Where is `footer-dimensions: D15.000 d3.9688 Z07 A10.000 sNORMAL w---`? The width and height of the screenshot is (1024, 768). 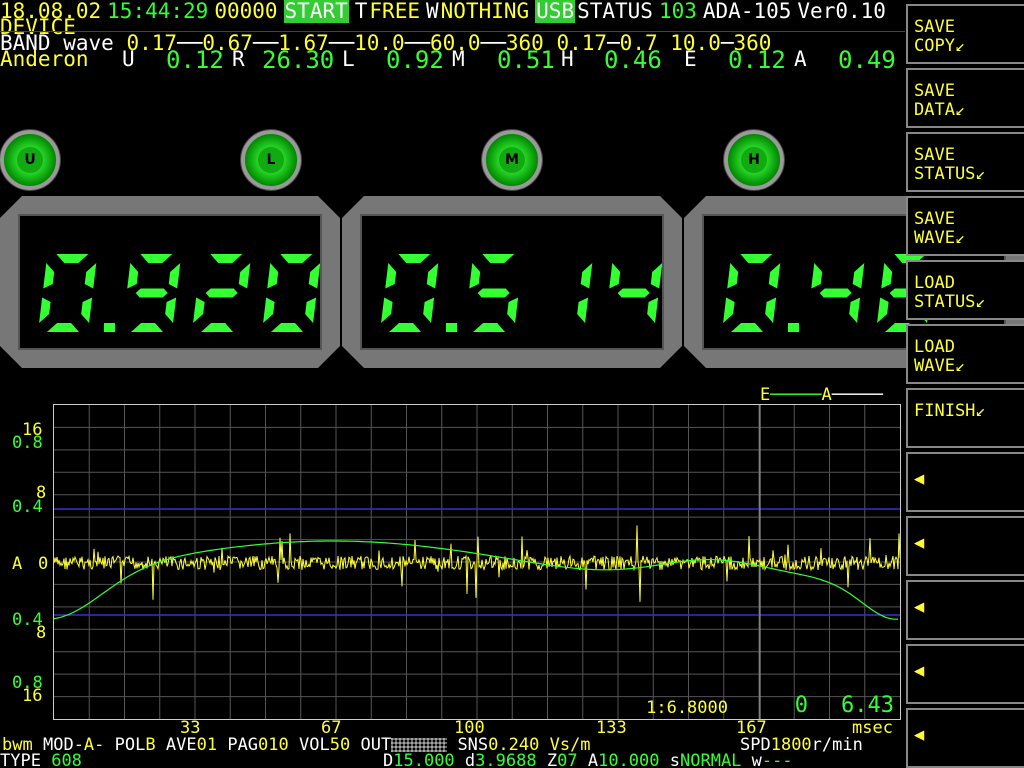
footer-dimensions: D15.000 d3.9688 Z07 A10.000 sNORMAL w--- is located at coordinates (588, 760).